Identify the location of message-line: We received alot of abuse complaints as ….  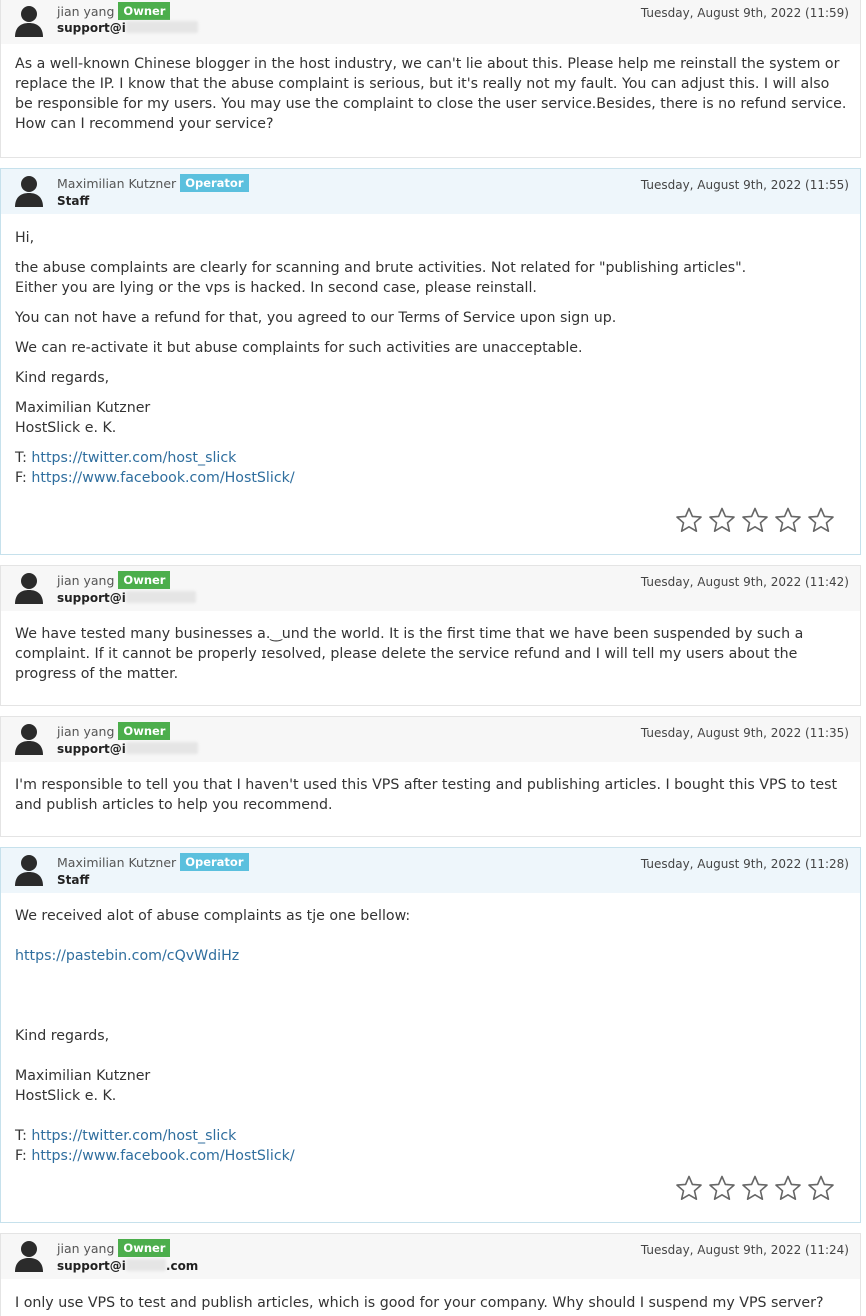
(213, 916).